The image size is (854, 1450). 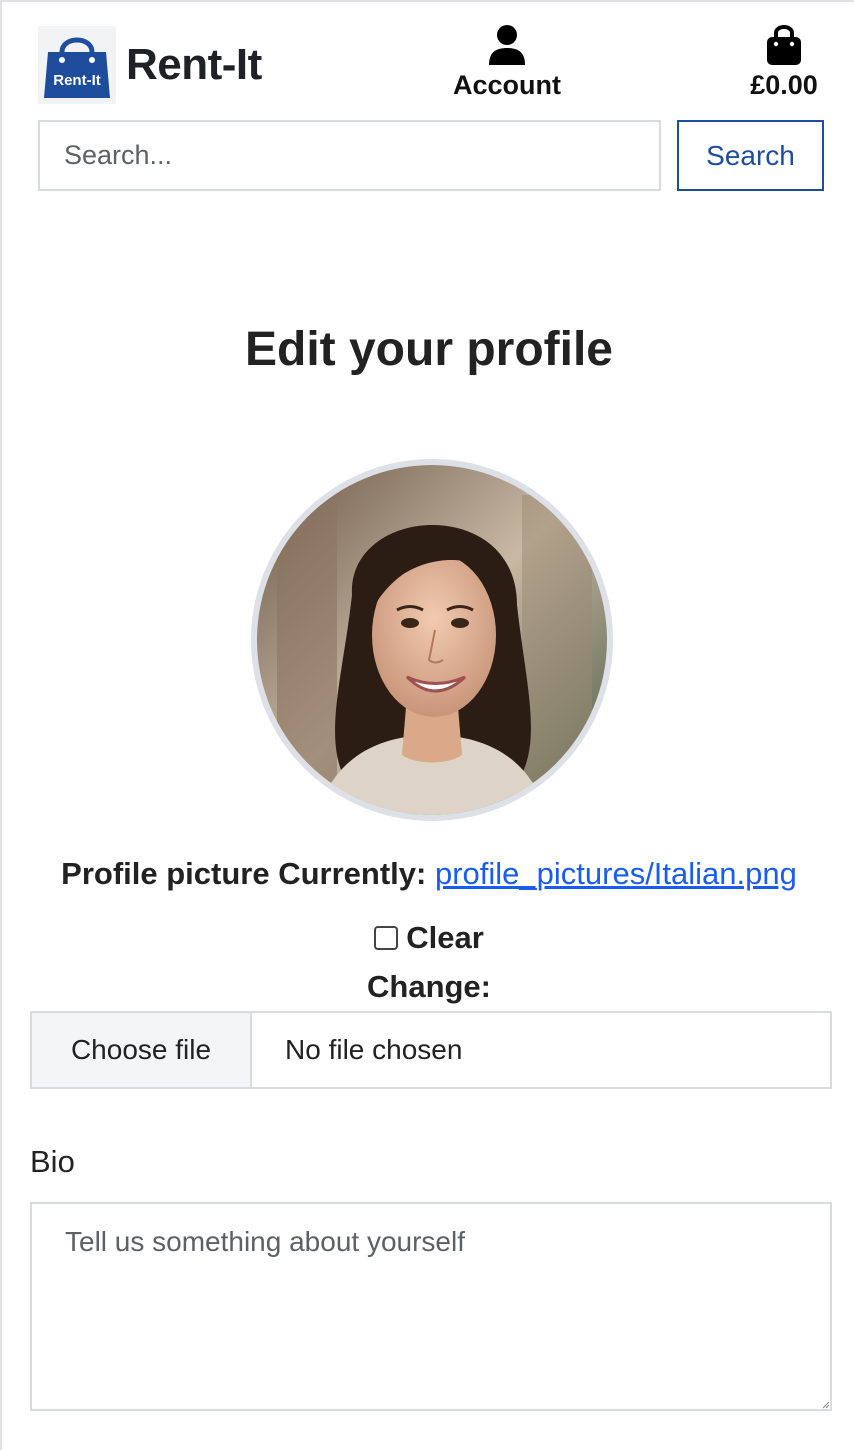 I want to click on search-button: Search, so click(x=750, y=155).